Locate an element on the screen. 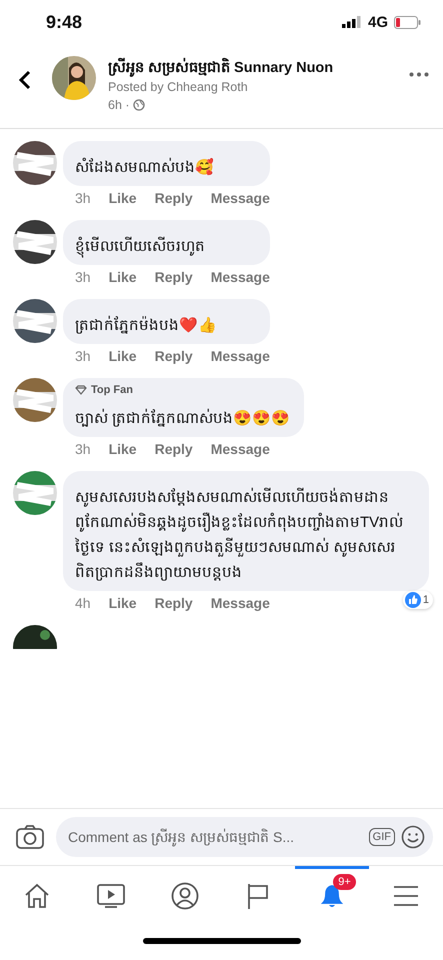  nav-tab: 9+ is located at coordinates (332, 894).